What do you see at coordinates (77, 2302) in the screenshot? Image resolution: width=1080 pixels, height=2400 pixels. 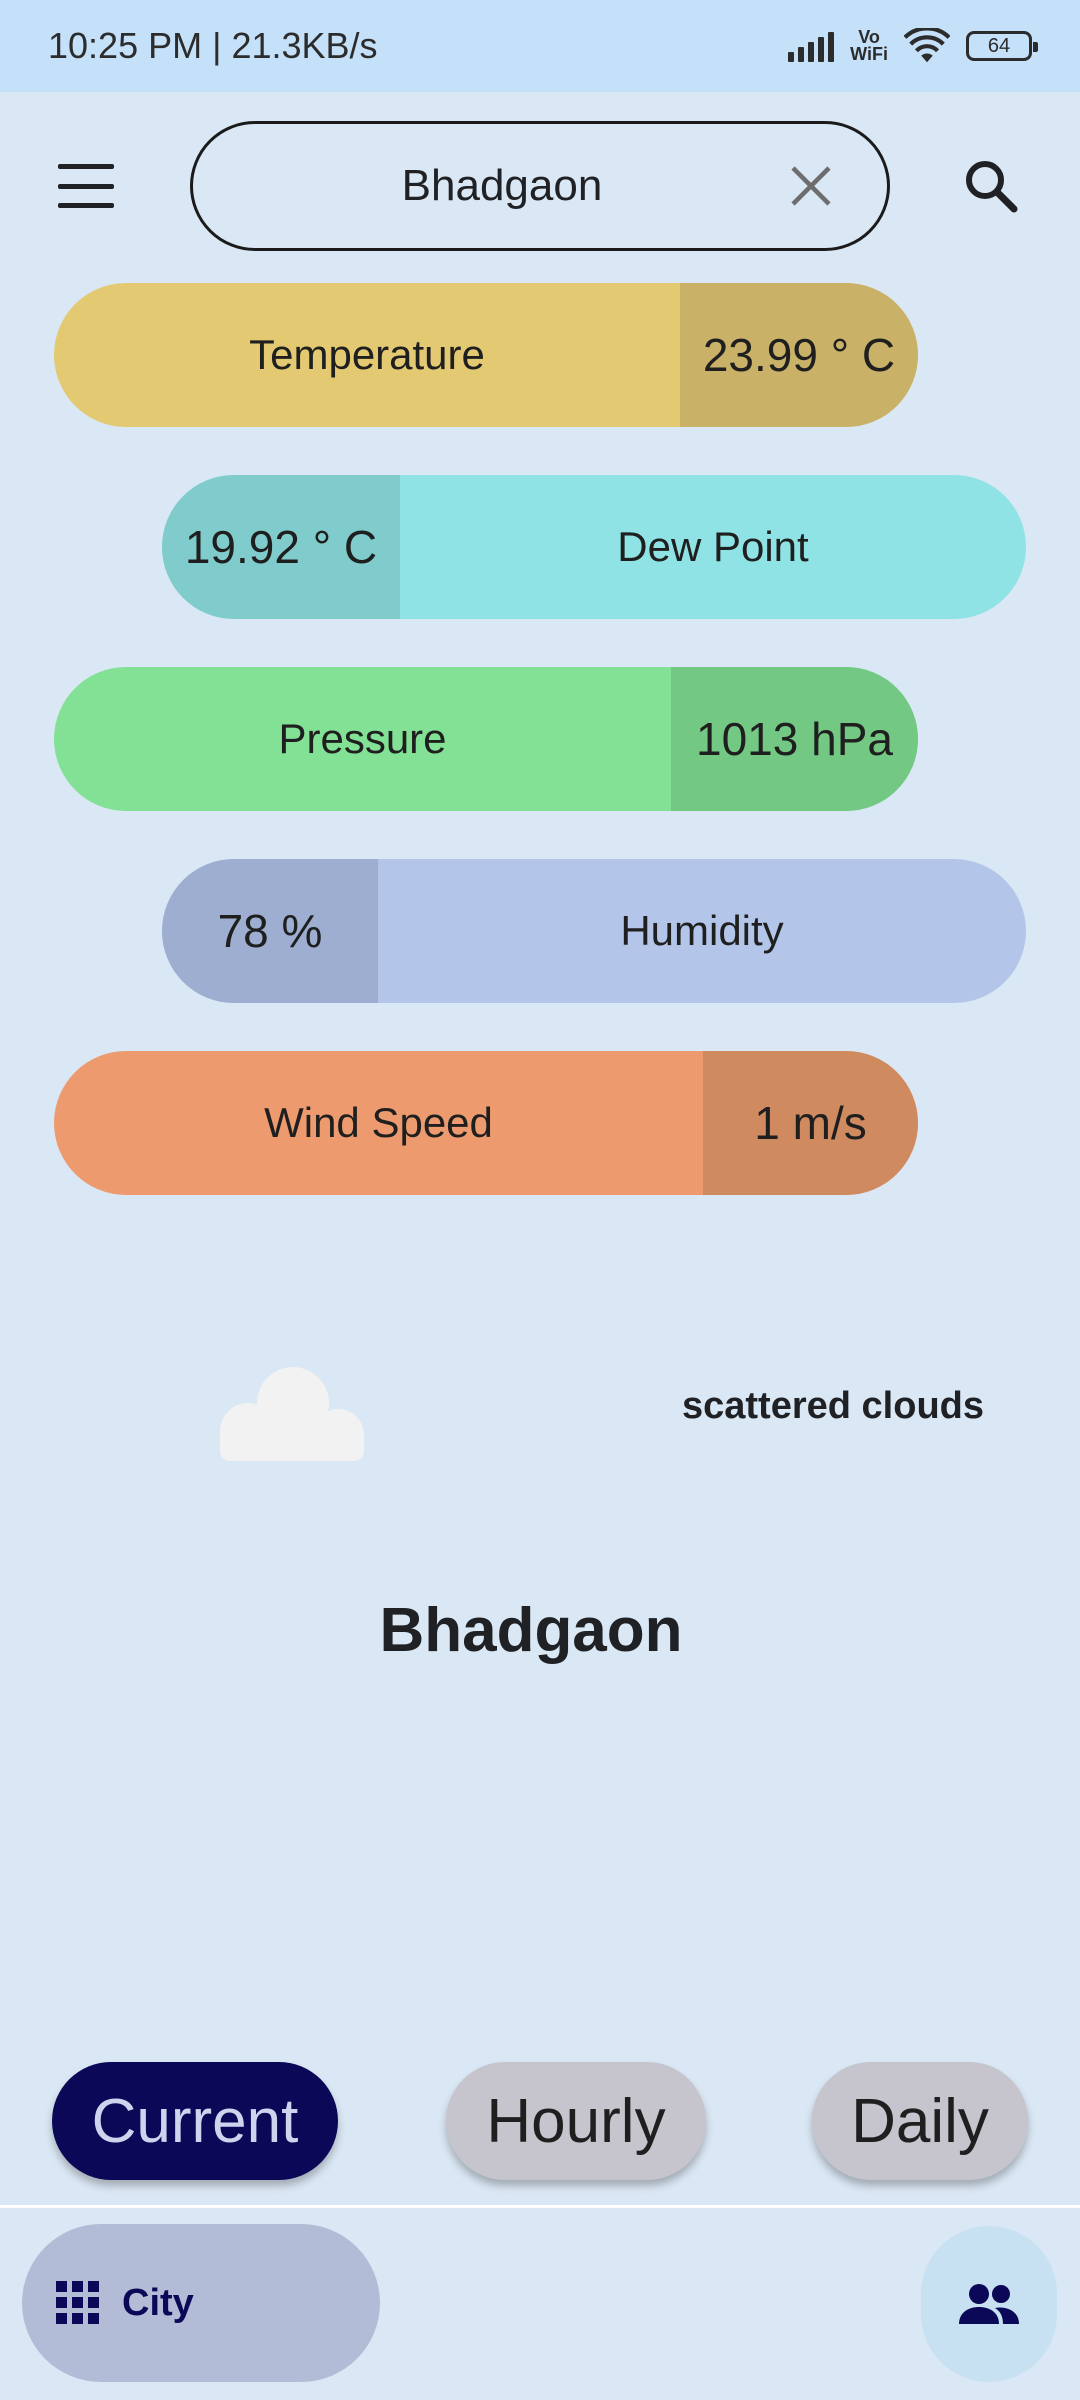 I see `grid-icon` at bounding box center [77, 2302].